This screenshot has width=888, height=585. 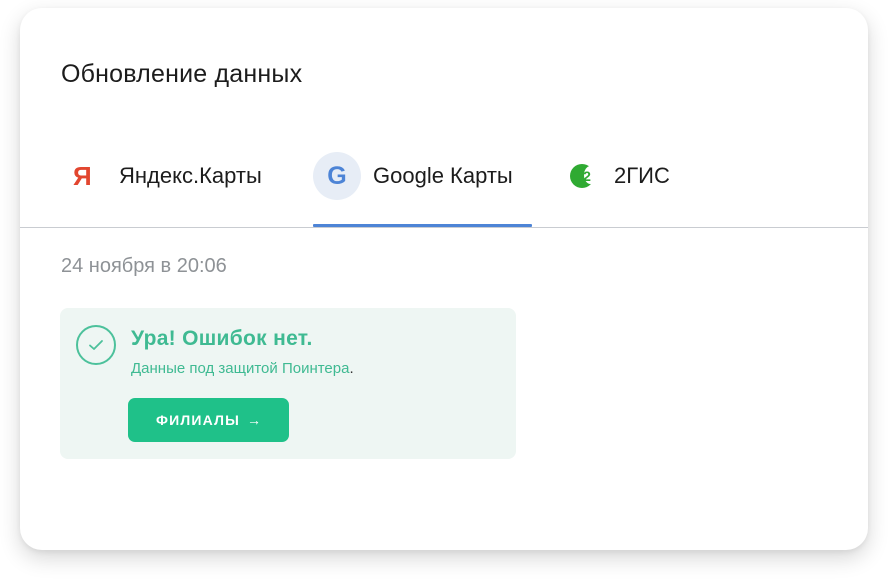 I want to click on tab-yandex-maps: Я Яндекс.Карты, so click(x=161, y=190).